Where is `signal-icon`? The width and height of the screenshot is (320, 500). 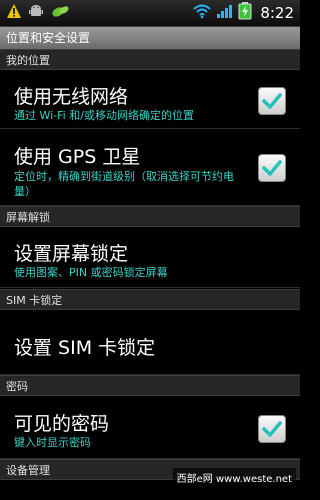
signal-icon is located at coordinates (225, 13).